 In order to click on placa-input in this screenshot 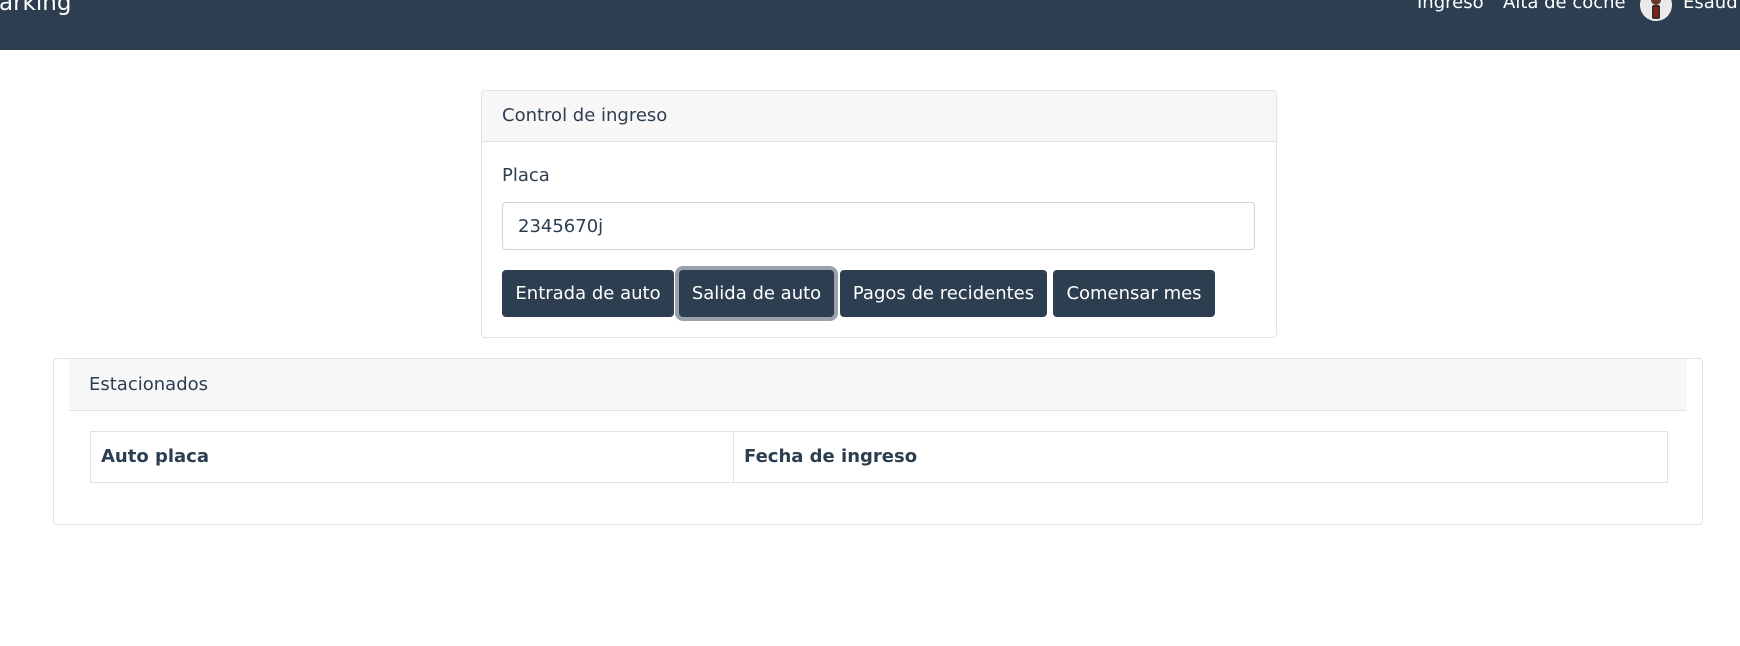, I will do `click(878, 226)`.